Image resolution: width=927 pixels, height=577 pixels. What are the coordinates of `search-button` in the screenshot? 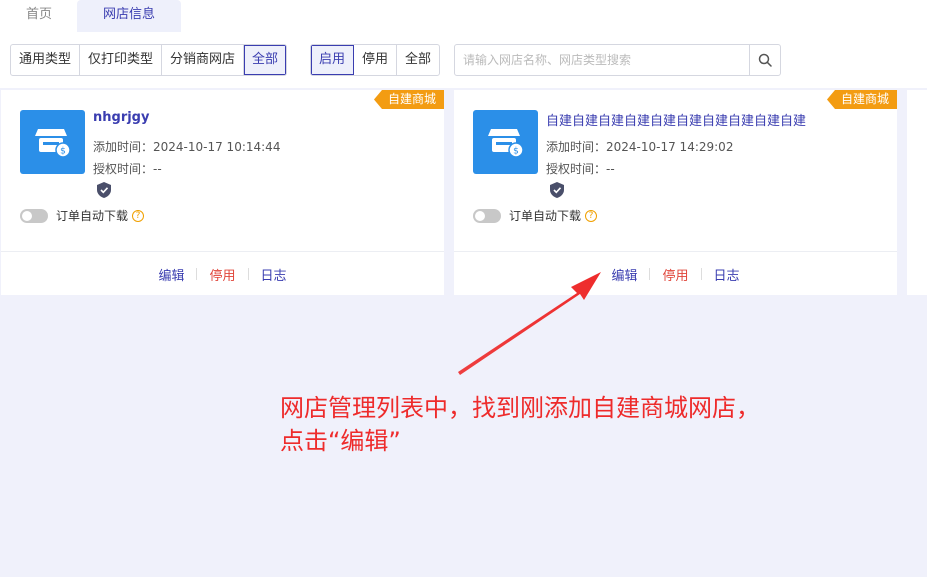 It's located at (764, 60).